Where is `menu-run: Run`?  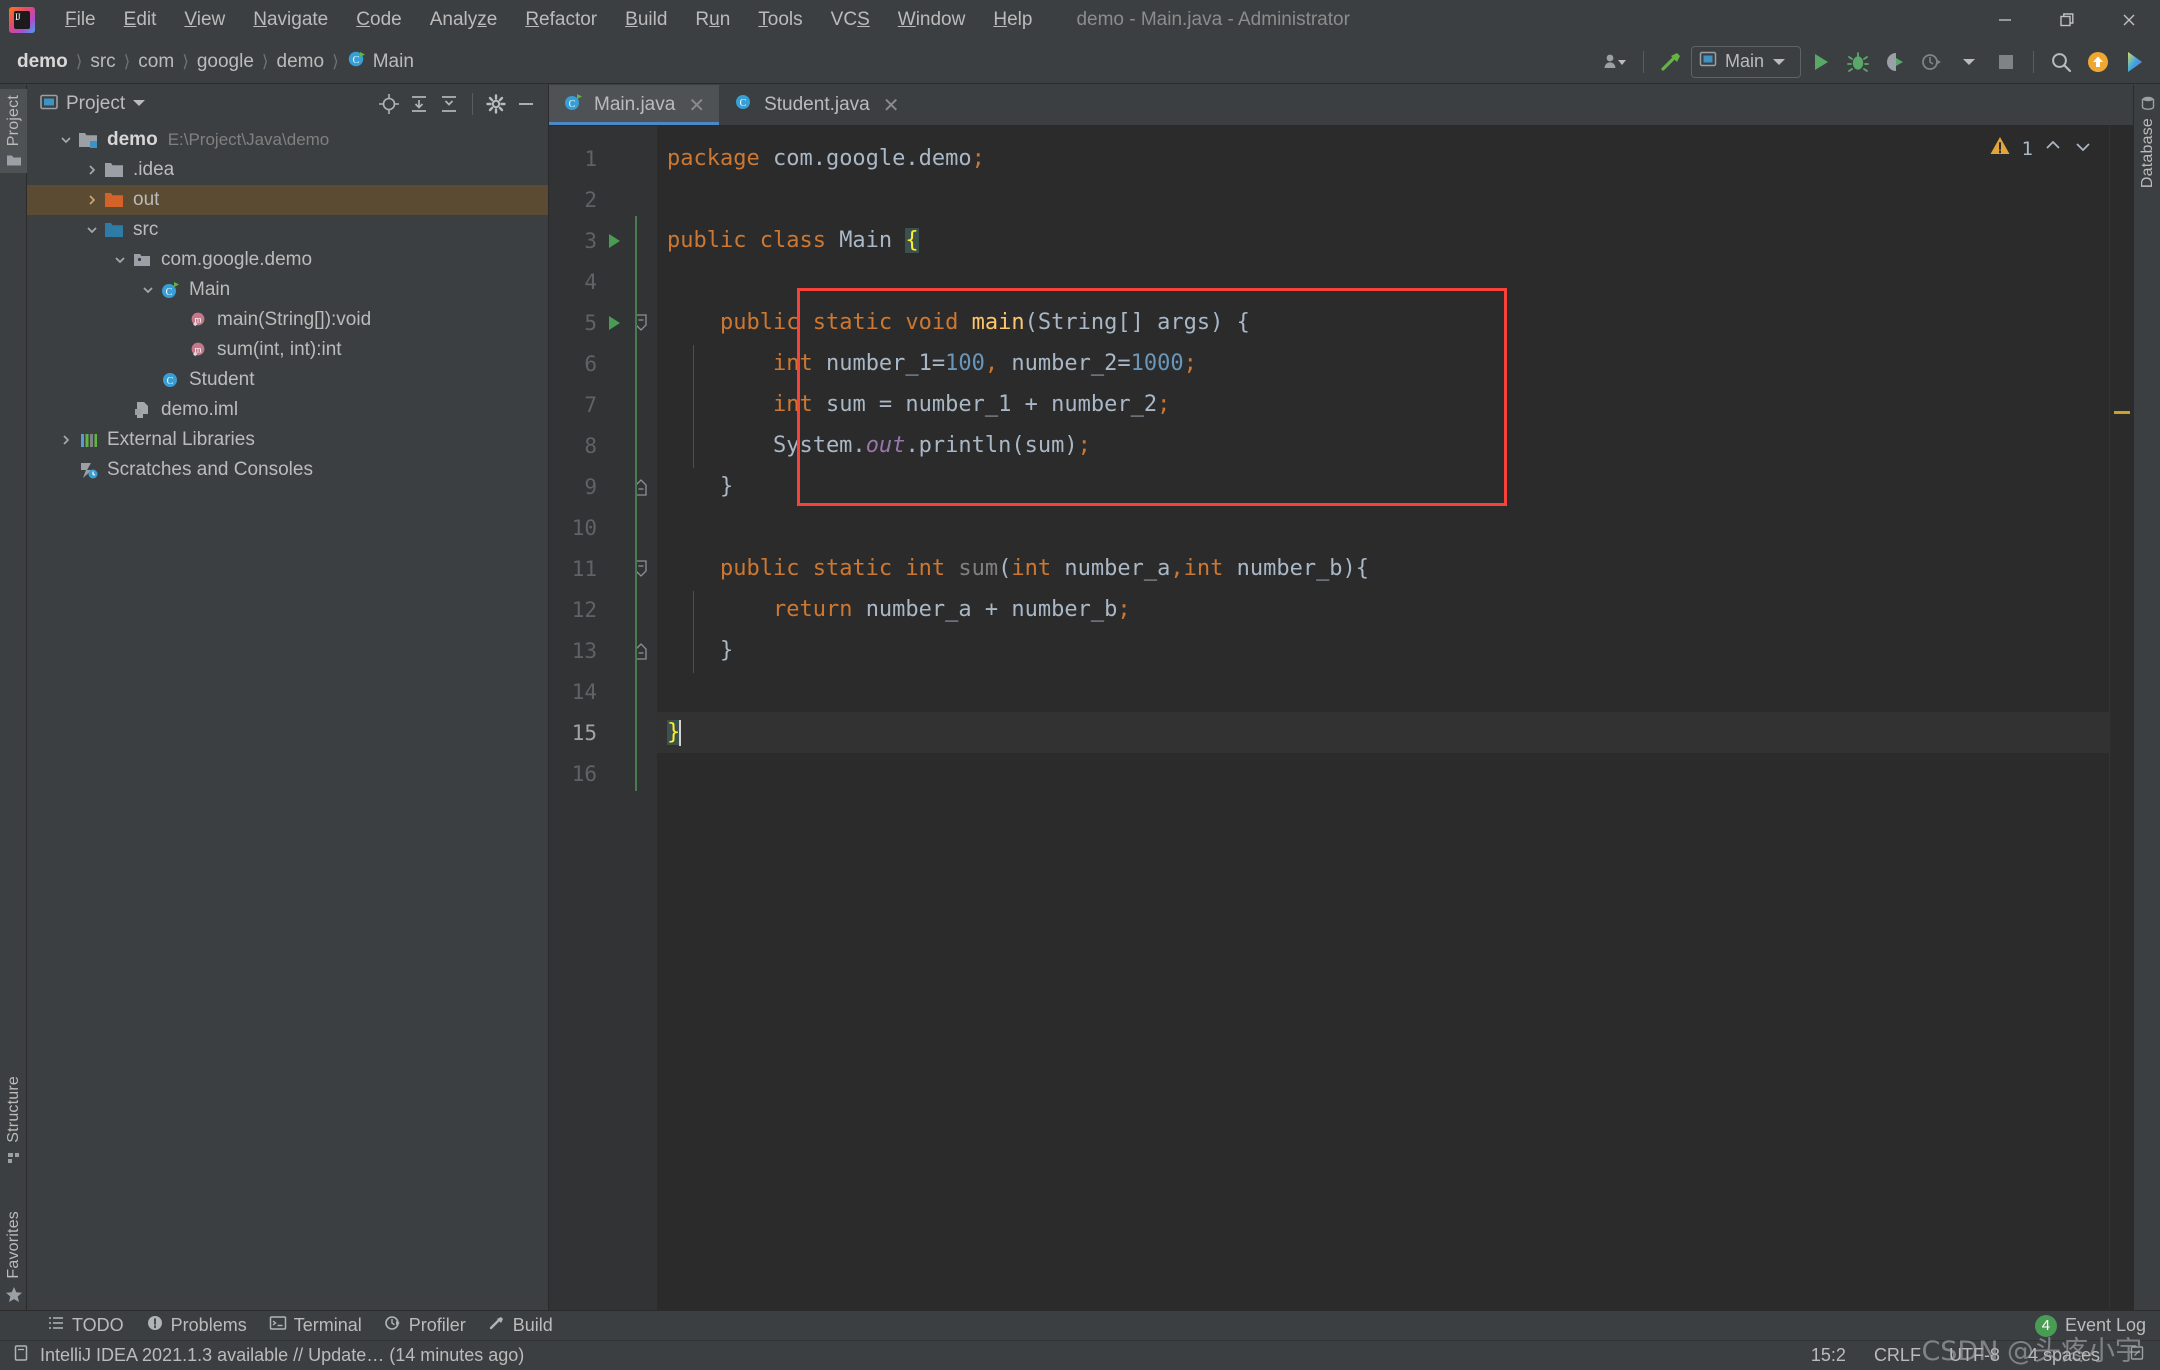 menu-run: Run is located at coordinates (712, 20).